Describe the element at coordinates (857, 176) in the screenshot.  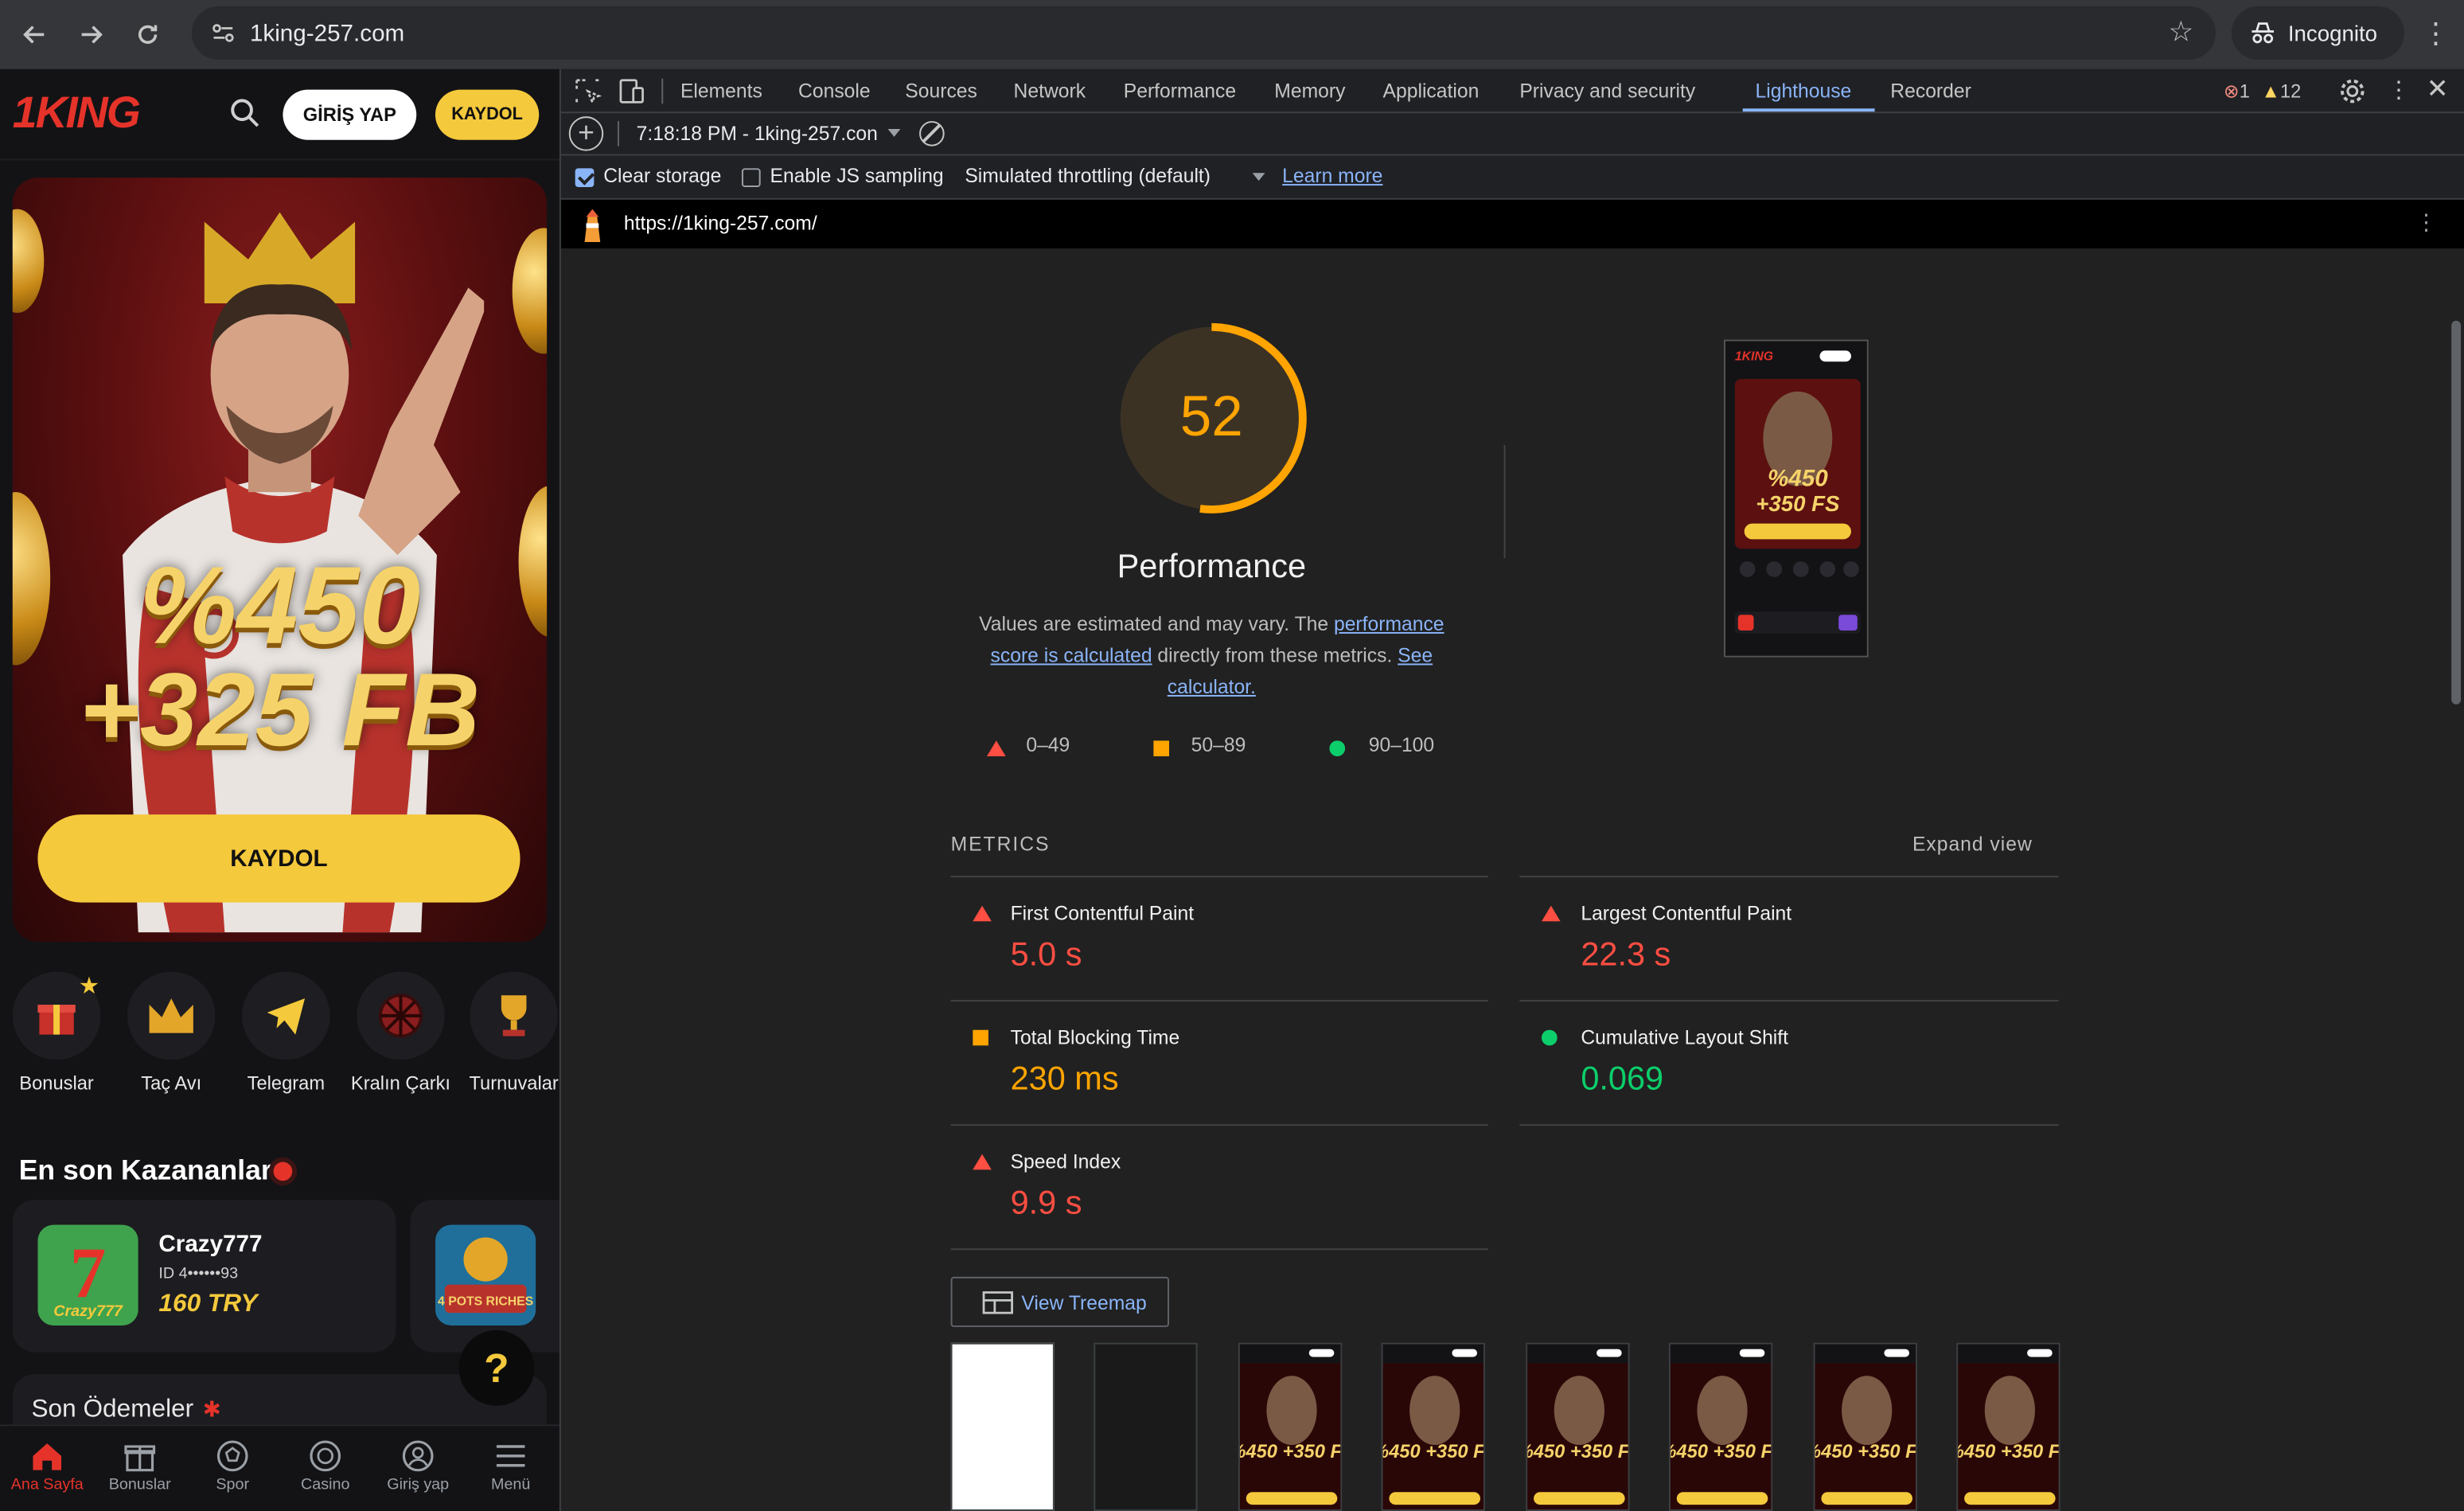
I see `js-sampling-label: Enable JS sampling` at that location.